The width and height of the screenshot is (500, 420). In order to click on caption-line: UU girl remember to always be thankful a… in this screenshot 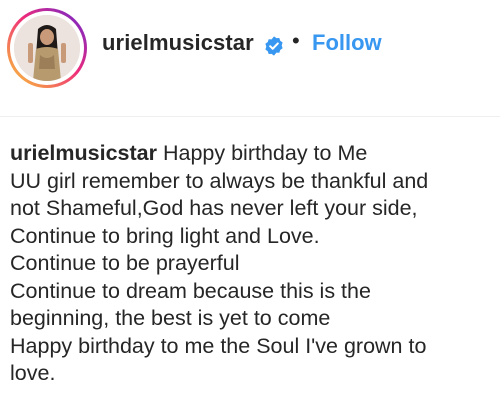, I will do `click(219, 180)`.